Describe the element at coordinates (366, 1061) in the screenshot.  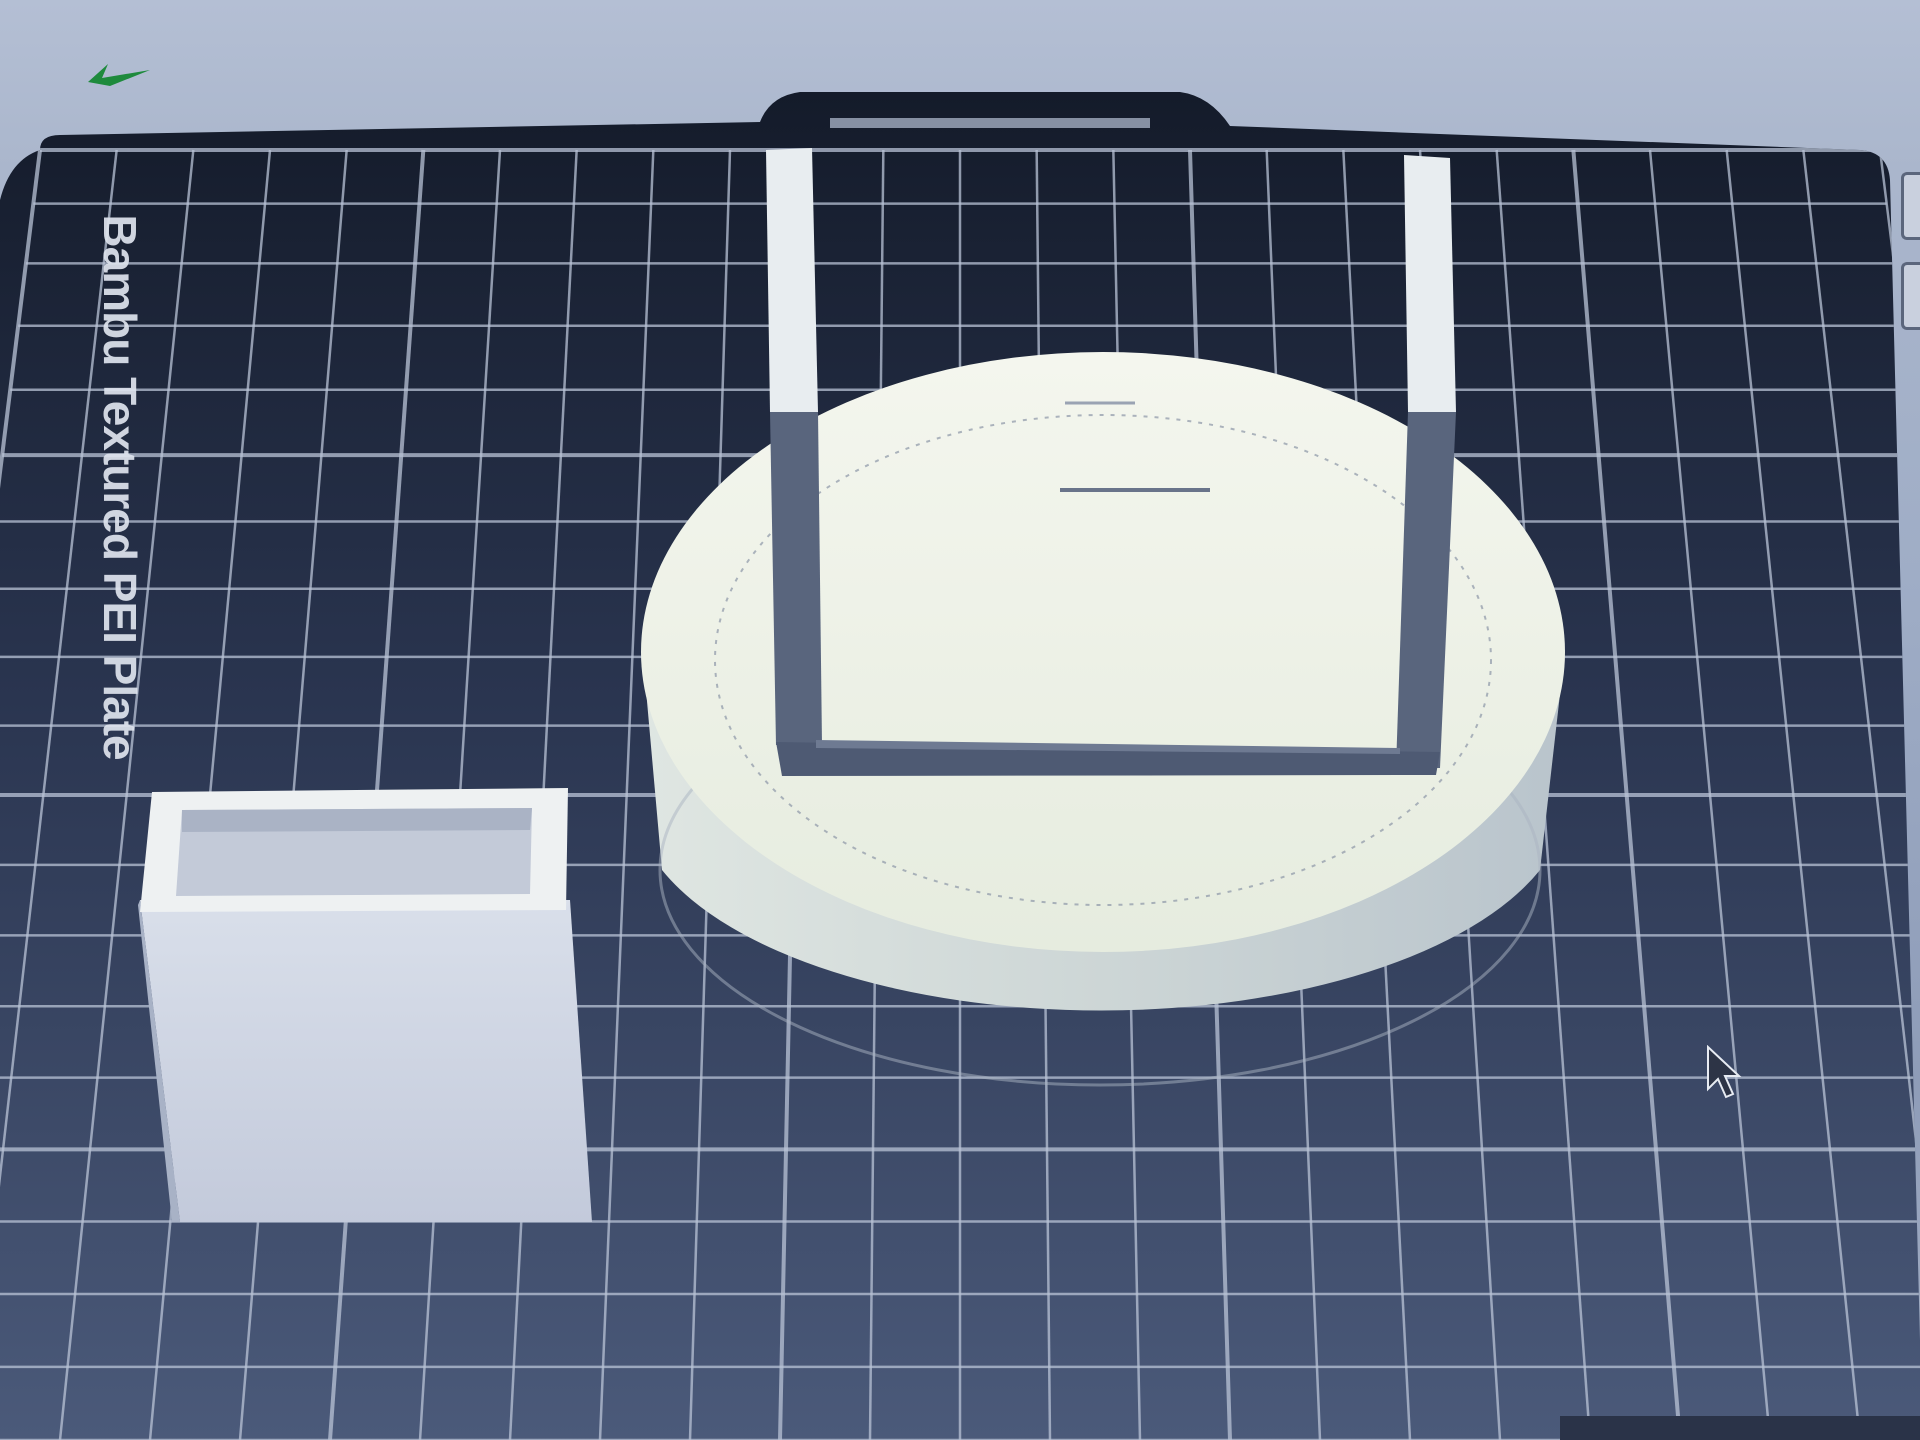
I see `square-box-front` at that location.